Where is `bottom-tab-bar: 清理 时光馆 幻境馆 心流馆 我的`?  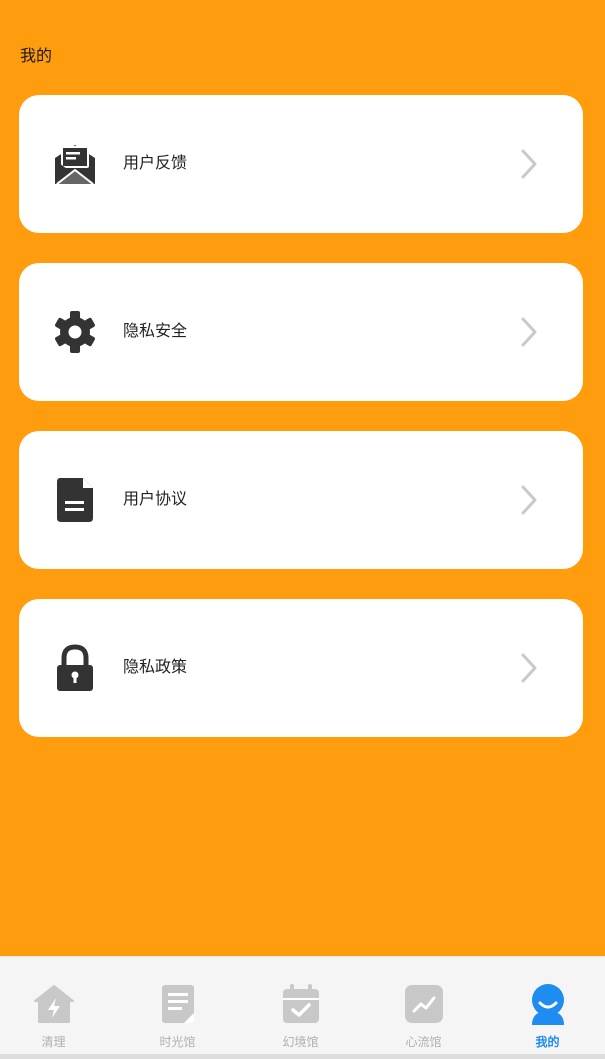
bottom-tab-bar: 清理 时光馆 幻境馆 心流馆 我的 is located at coordinates (302, 1007).